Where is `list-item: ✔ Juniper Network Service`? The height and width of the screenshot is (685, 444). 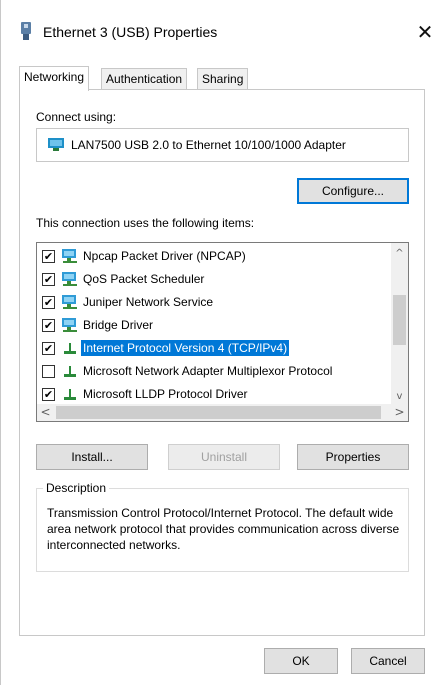
list-item: ✔ Juniper Network Service is located at coordinates (214, 302).